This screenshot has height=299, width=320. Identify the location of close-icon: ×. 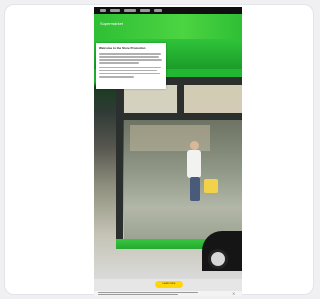
(233, 293).